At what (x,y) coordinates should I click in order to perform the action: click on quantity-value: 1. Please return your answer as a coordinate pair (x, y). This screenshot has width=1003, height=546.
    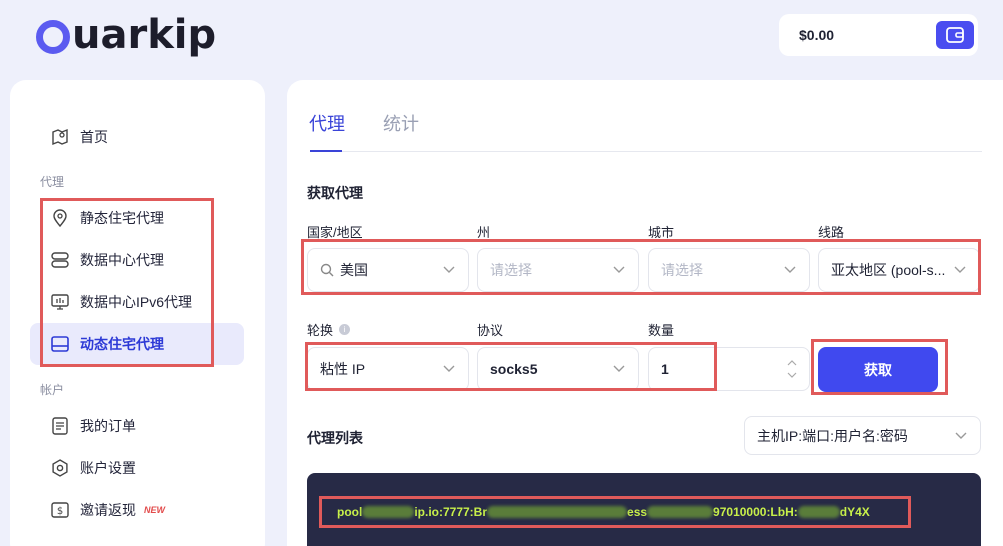
    Looking at the image, I should click on (665, 369).